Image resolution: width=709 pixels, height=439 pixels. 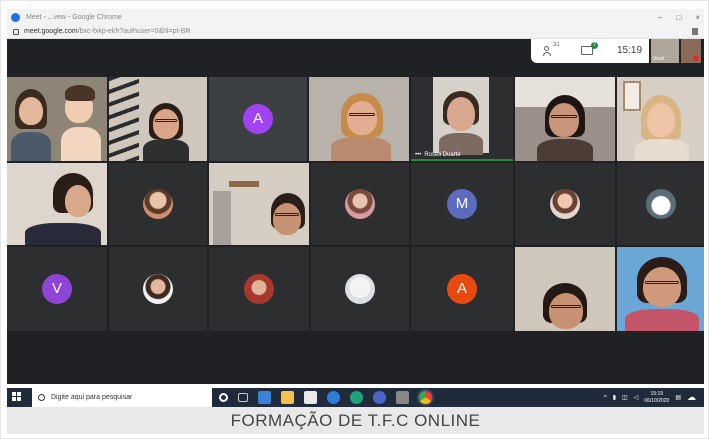 I want to click on system-tray: ^ ▮ ◫ ◁ 15:19 06/10/2020 ▤ ☁, so click(x=650, y=397).